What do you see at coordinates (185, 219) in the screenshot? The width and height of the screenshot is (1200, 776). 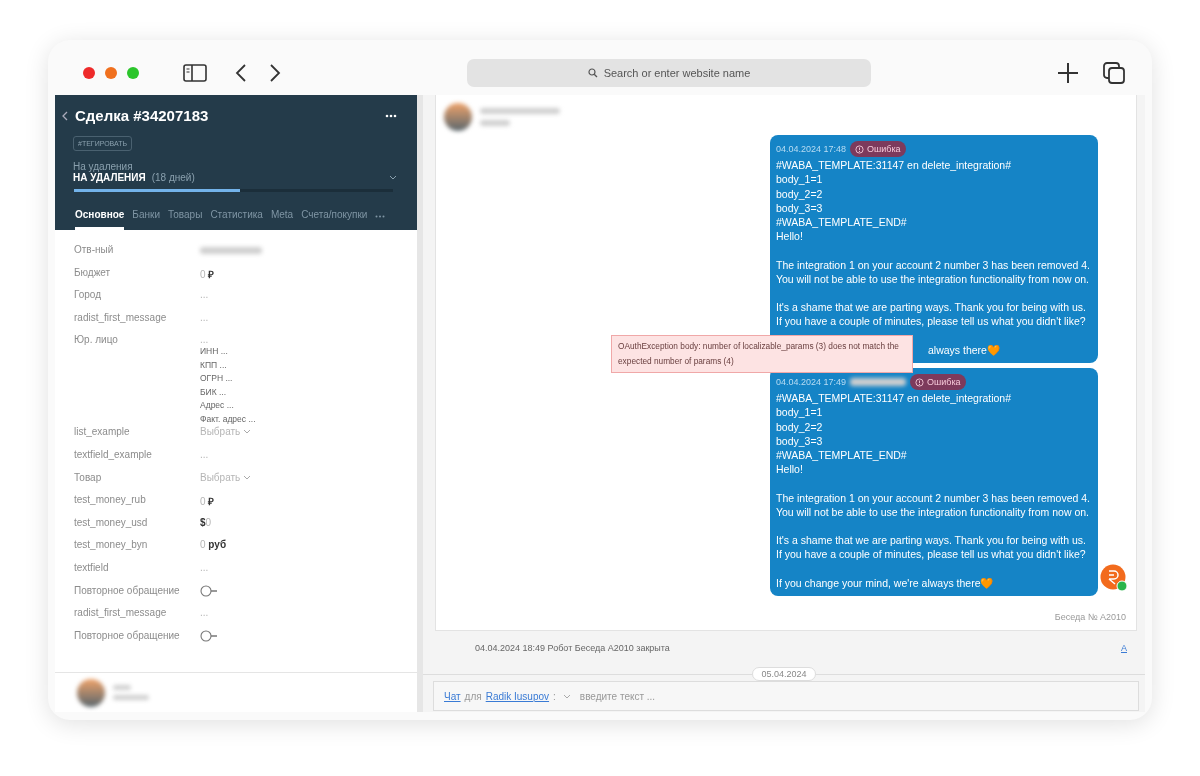 I see `tab: Товары` at bounding box center [185, 219].